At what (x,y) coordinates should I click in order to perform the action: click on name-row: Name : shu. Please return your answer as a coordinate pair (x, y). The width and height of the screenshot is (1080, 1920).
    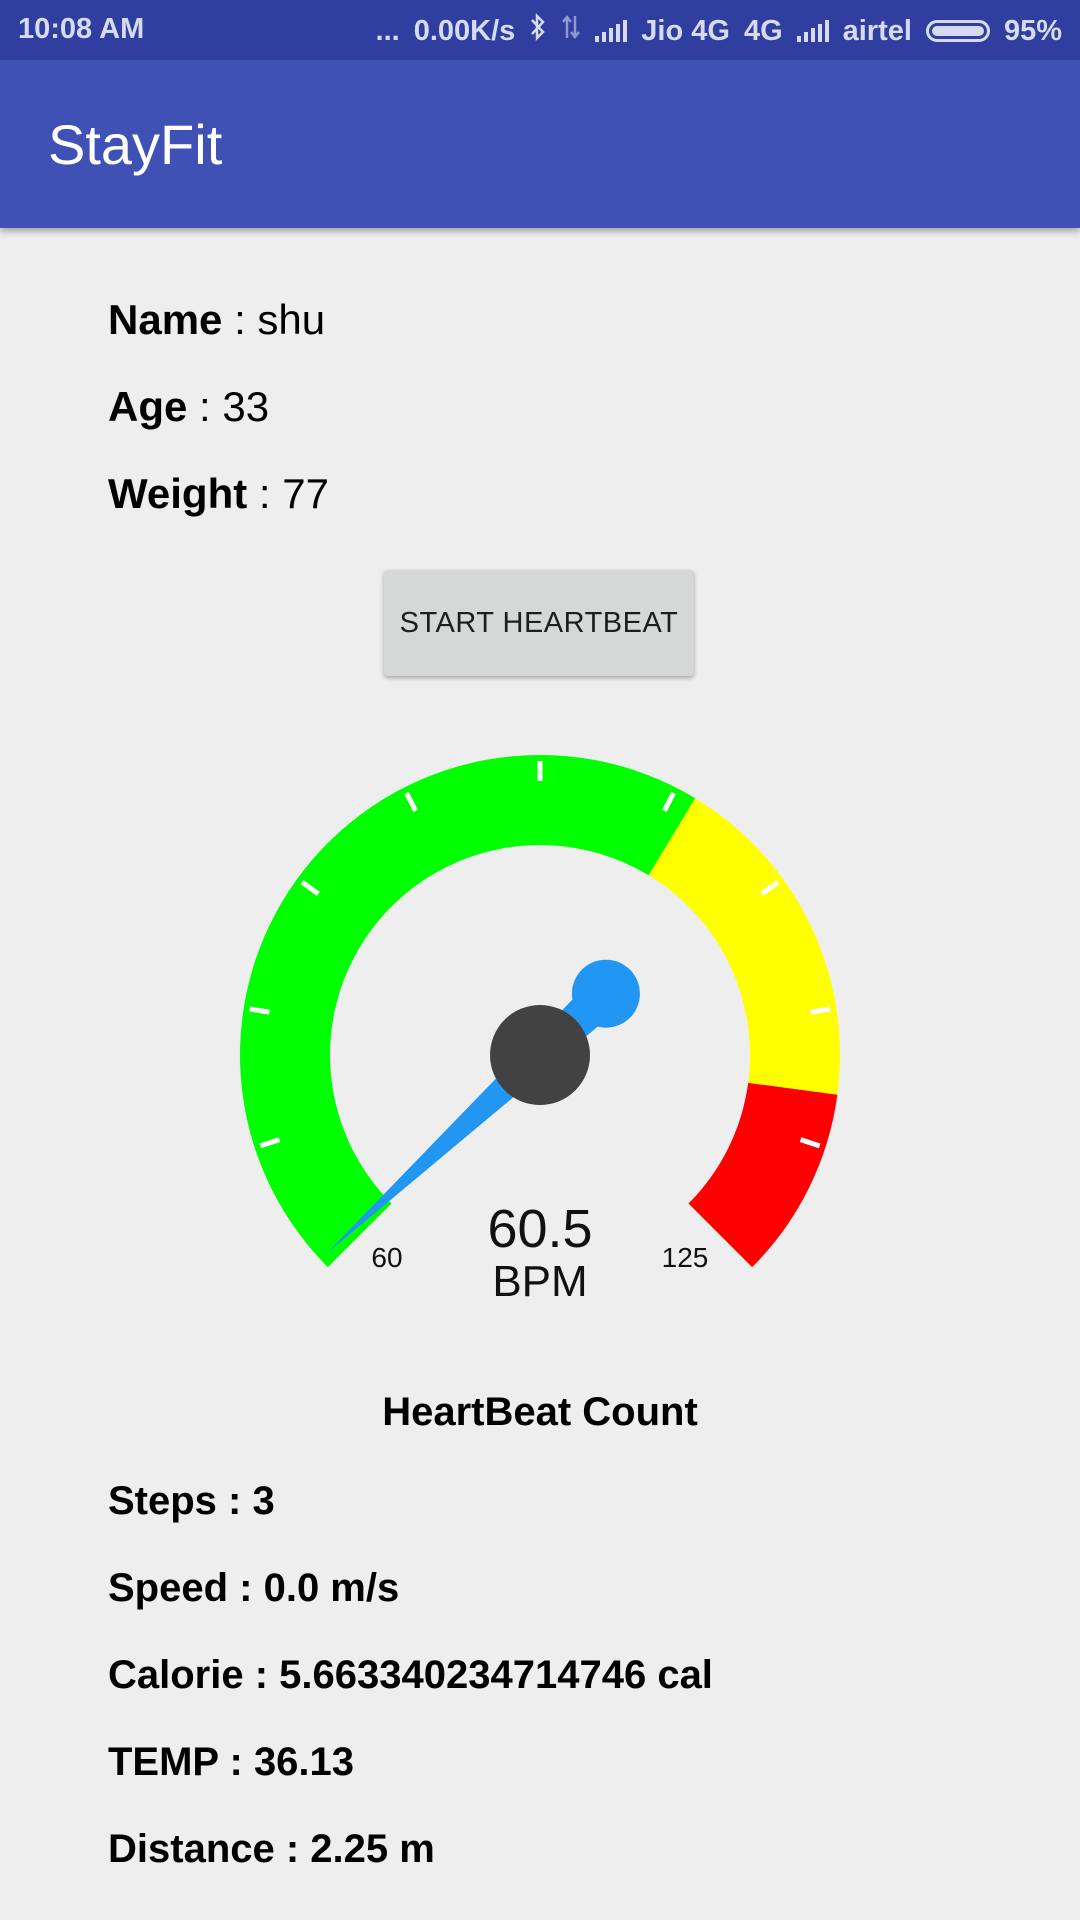
    Looking at the image, I should click on (216, 320).